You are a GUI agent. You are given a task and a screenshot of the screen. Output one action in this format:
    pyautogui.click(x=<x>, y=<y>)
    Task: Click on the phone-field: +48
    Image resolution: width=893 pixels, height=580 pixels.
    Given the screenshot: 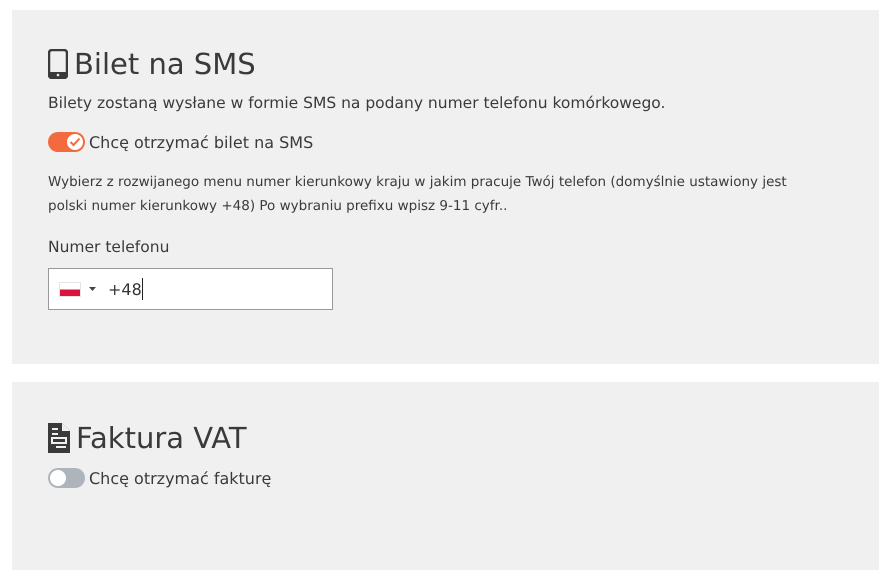 What is the action you would take?
    pyautogui.click(x=190, y=289)
    